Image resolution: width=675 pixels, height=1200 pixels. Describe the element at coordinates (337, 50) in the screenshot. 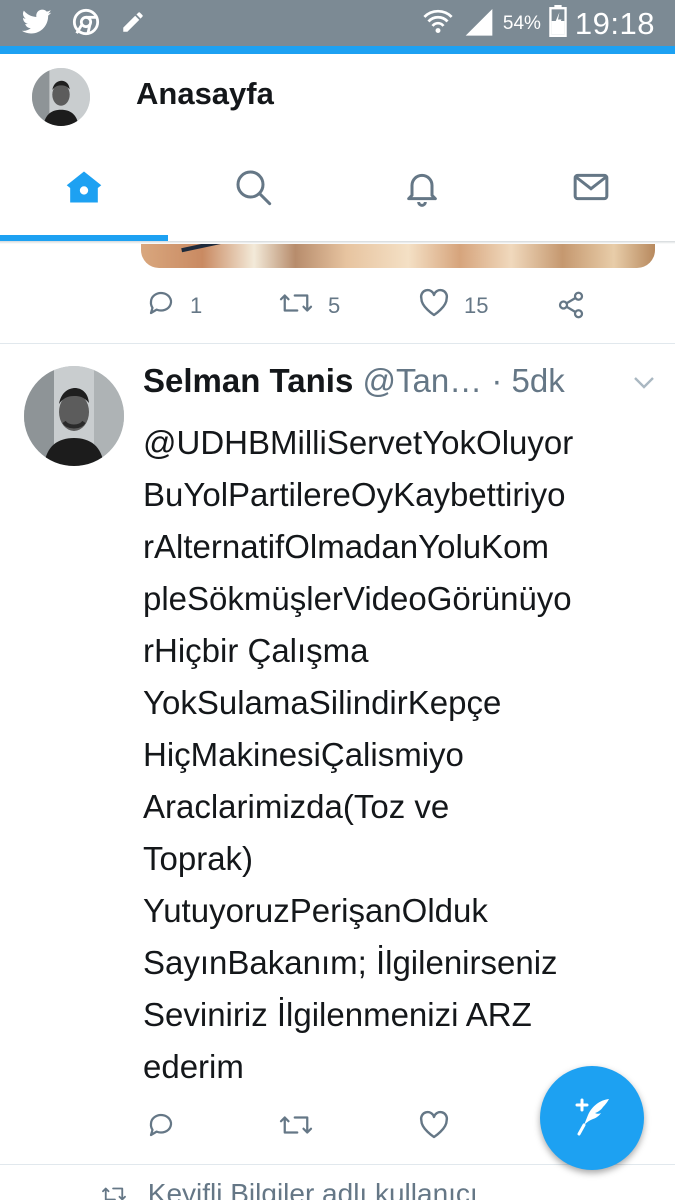

I see `status-accent-line` at that location.